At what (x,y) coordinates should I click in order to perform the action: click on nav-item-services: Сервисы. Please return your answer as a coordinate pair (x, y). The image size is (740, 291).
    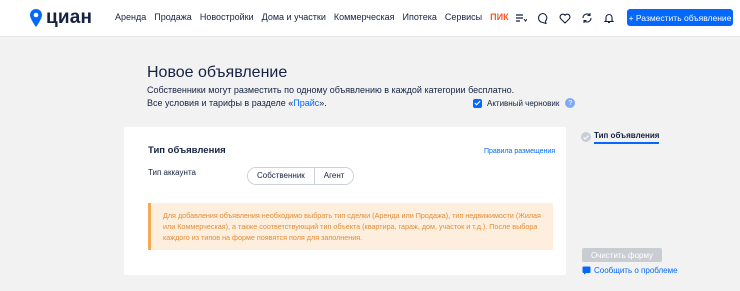
    Looking at the image, I should click on (463, 17).